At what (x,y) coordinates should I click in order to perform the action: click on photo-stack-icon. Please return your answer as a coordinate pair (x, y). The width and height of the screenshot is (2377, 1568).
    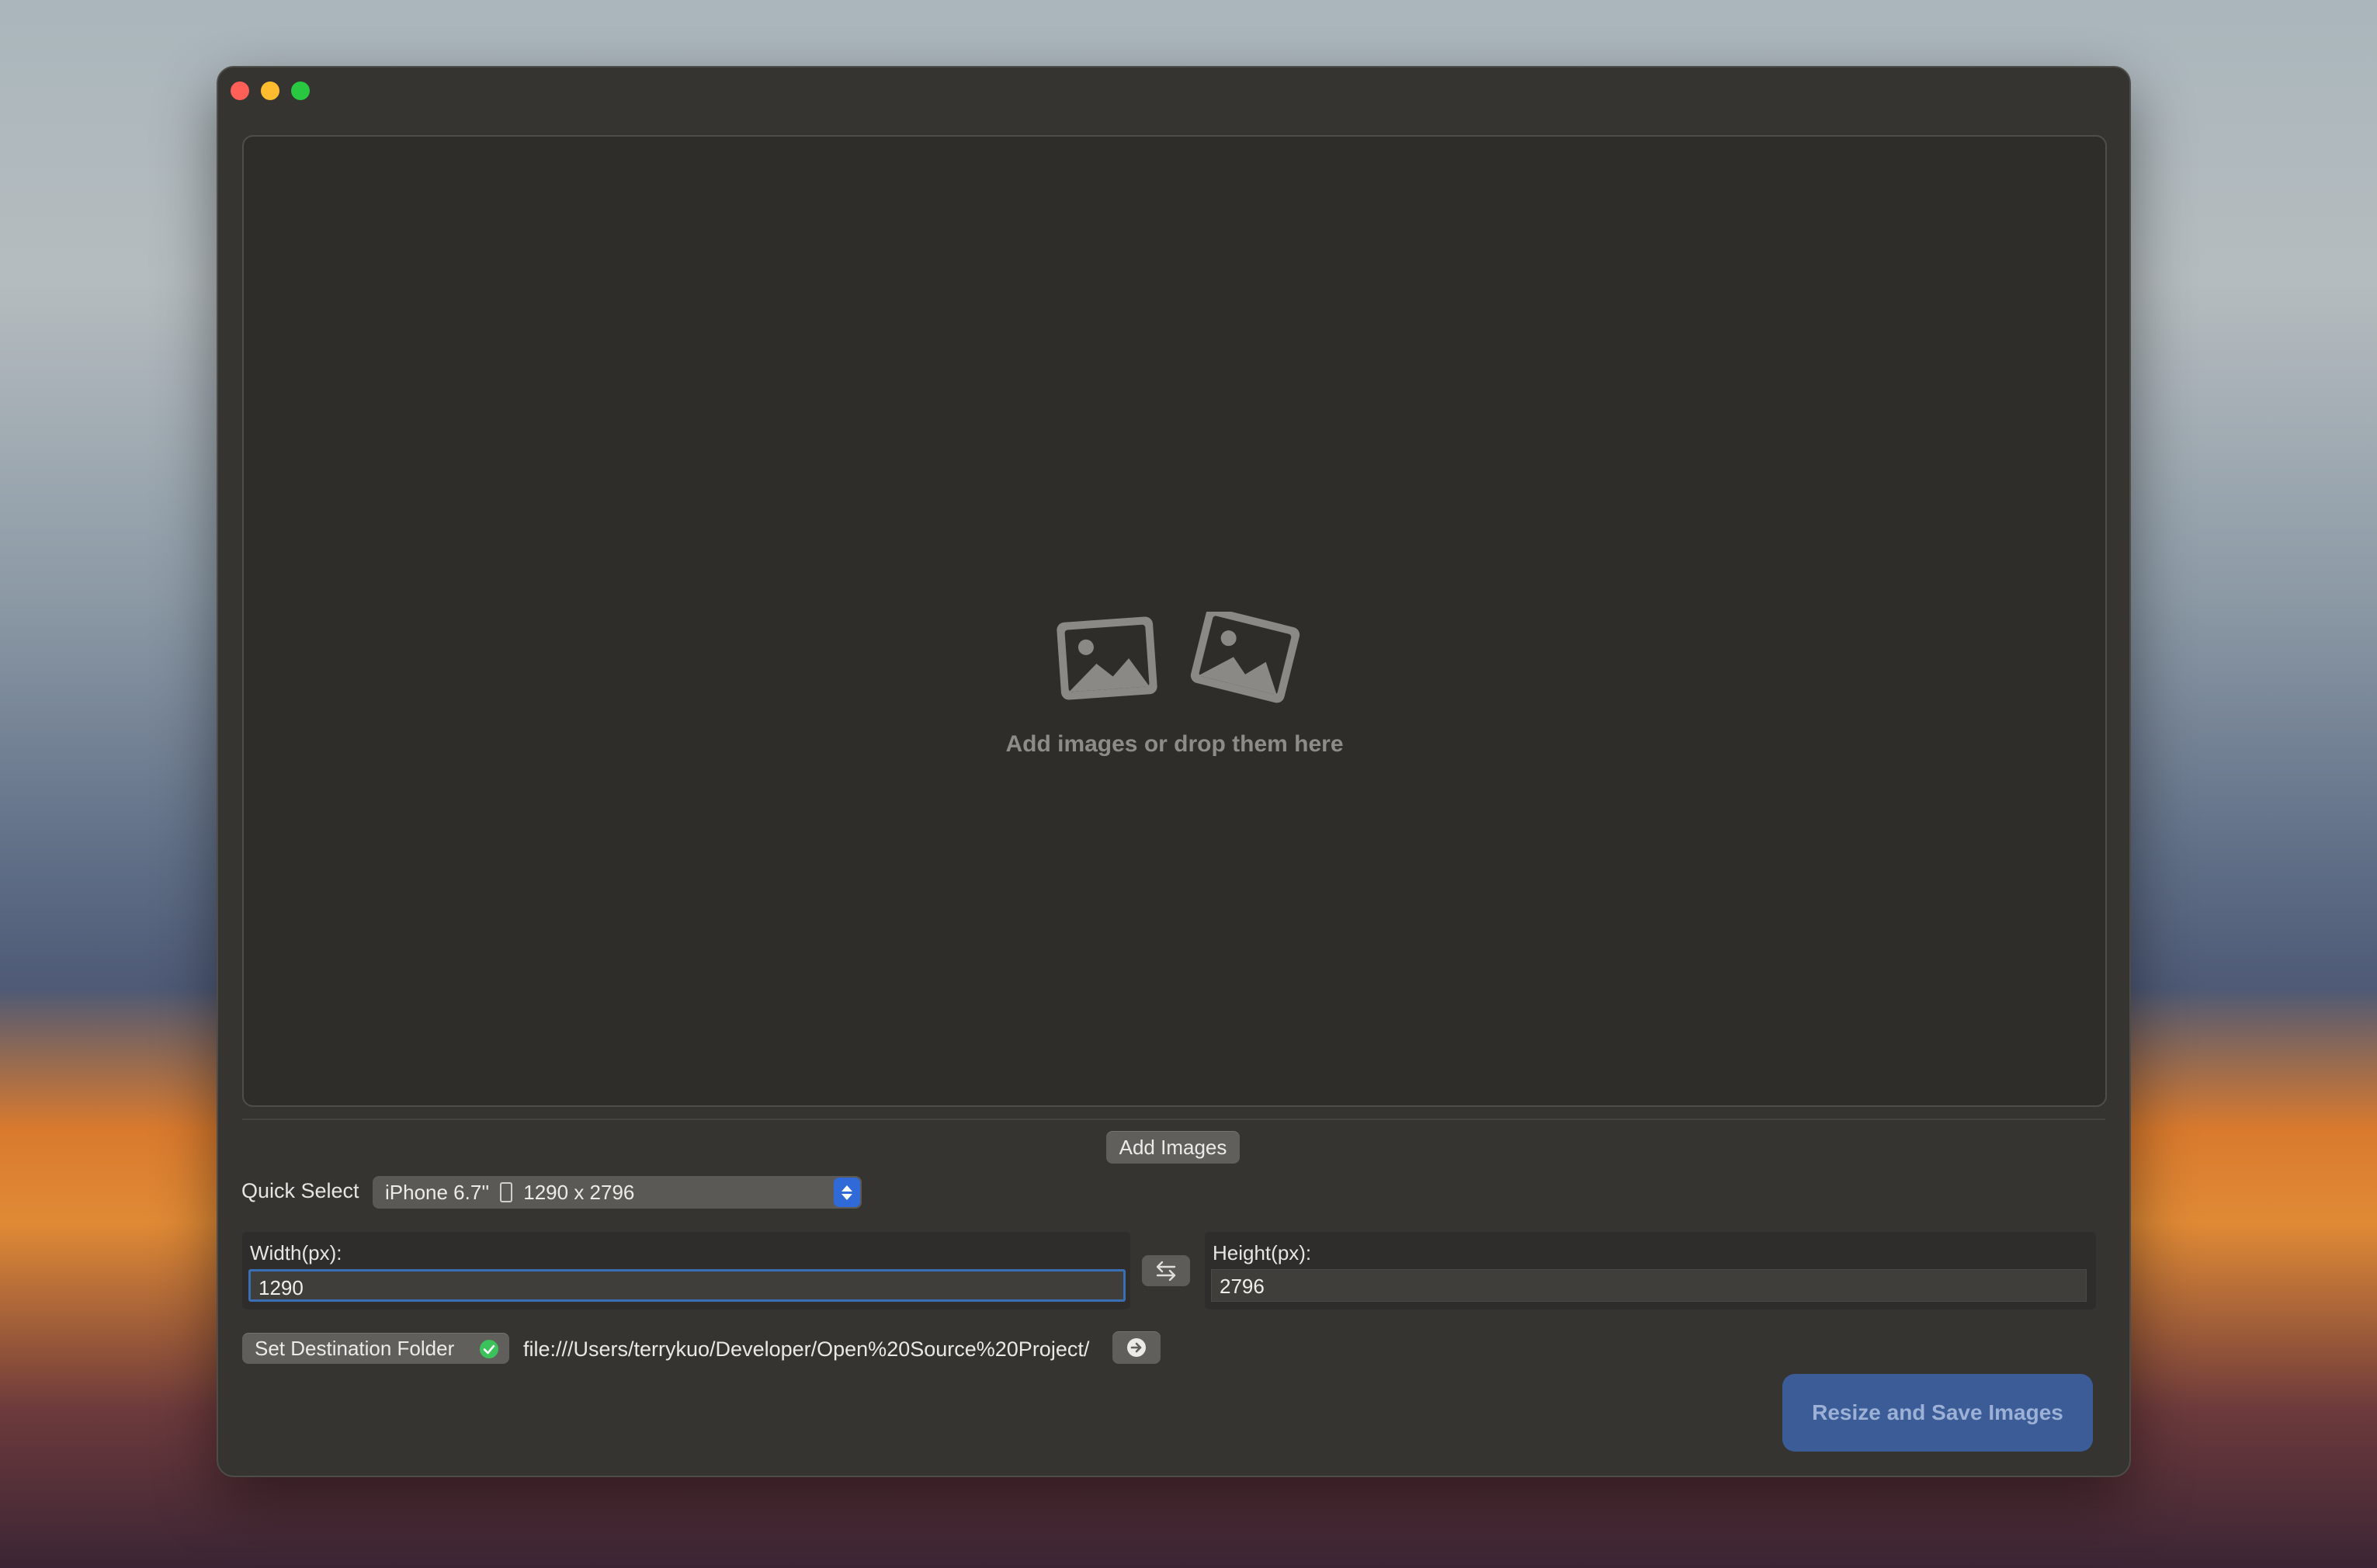
    Looking at the image, I should click on (1179, 657).